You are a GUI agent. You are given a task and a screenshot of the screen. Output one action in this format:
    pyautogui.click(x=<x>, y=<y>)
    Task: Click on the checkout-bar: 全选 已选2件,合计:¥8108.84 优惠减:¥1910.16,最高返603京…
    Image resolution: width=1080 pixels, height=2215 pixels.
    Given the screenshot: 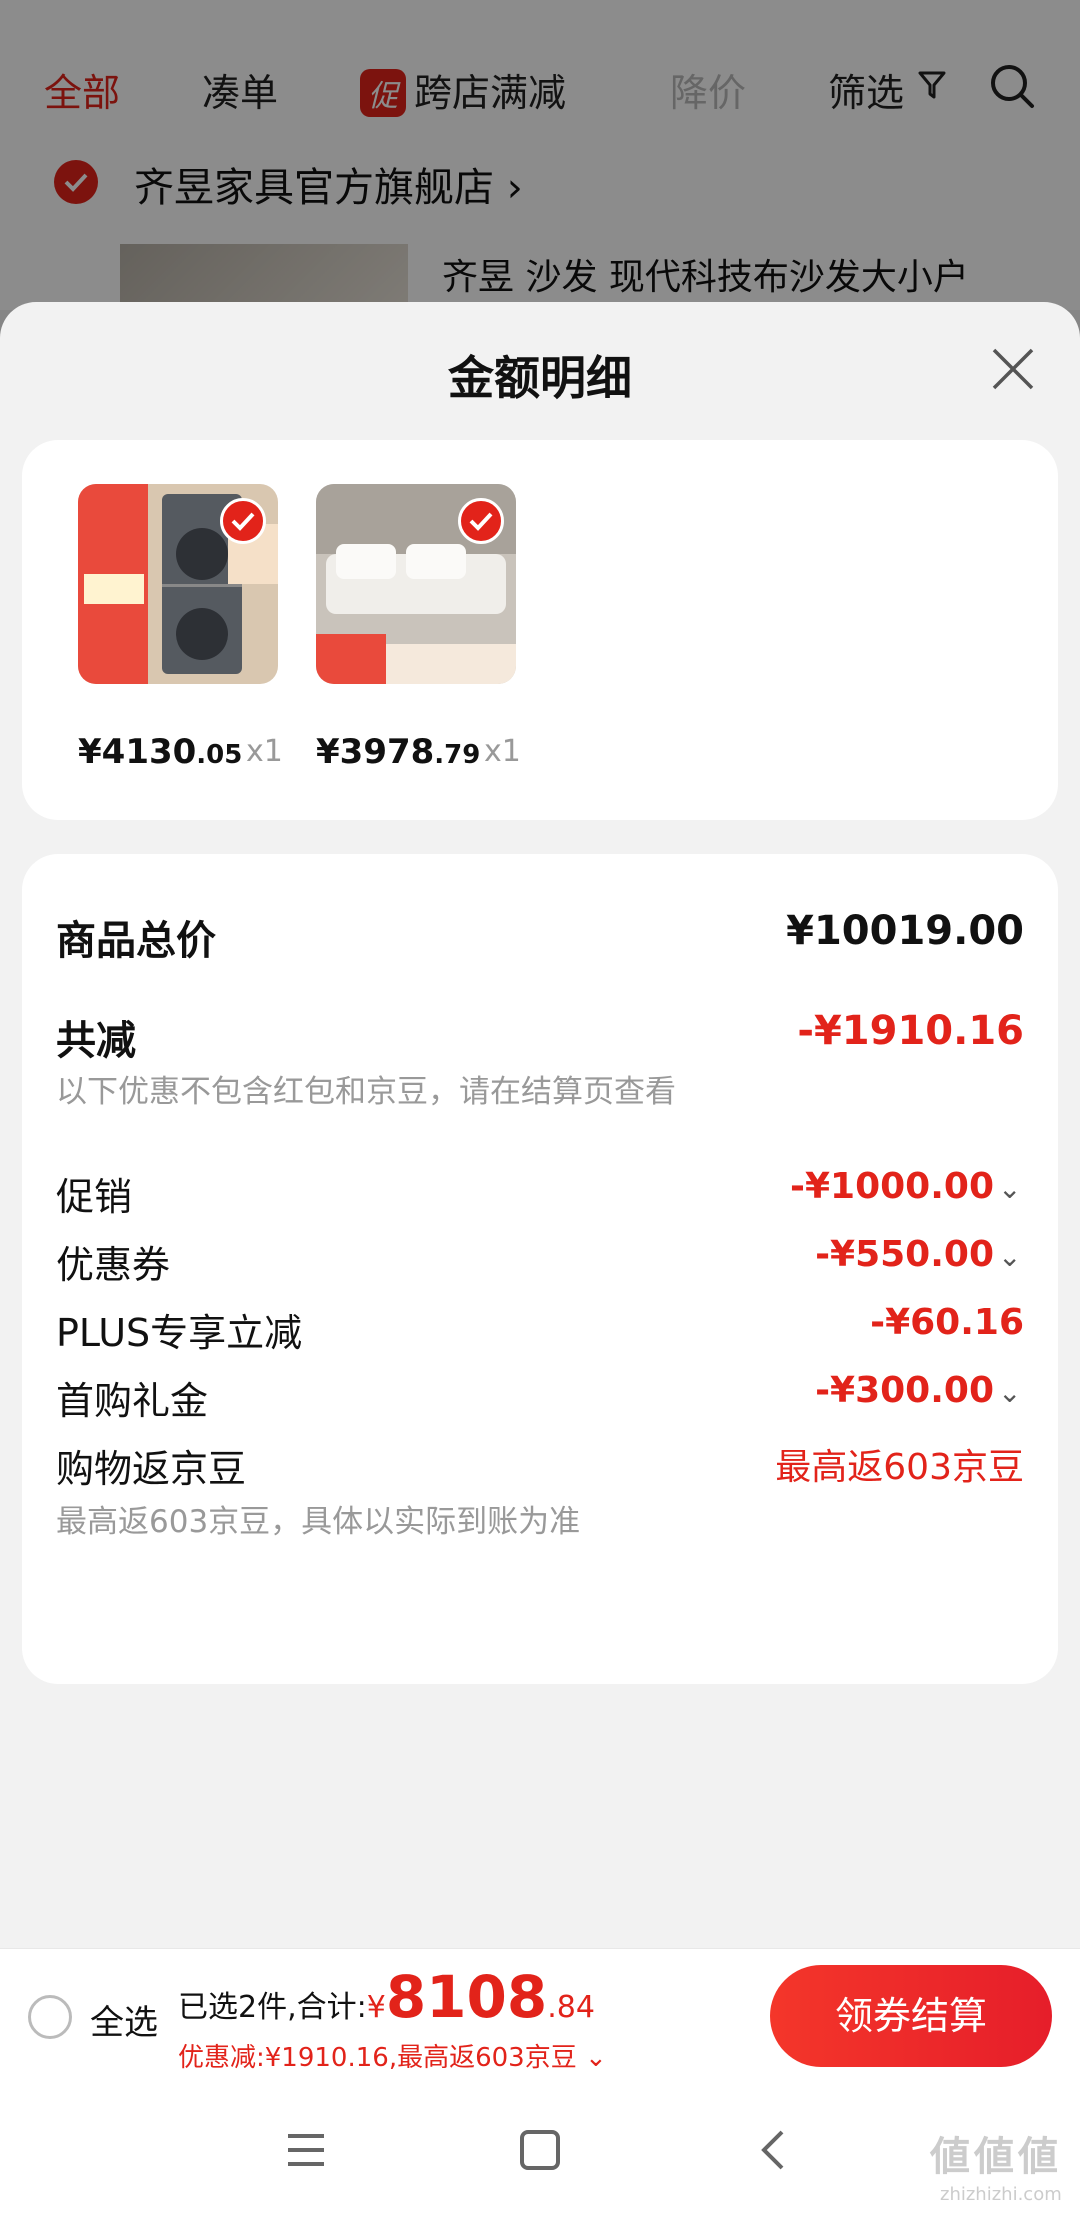 What is the action you would take?
    pyautogui.click(x=540, y=2016)
    